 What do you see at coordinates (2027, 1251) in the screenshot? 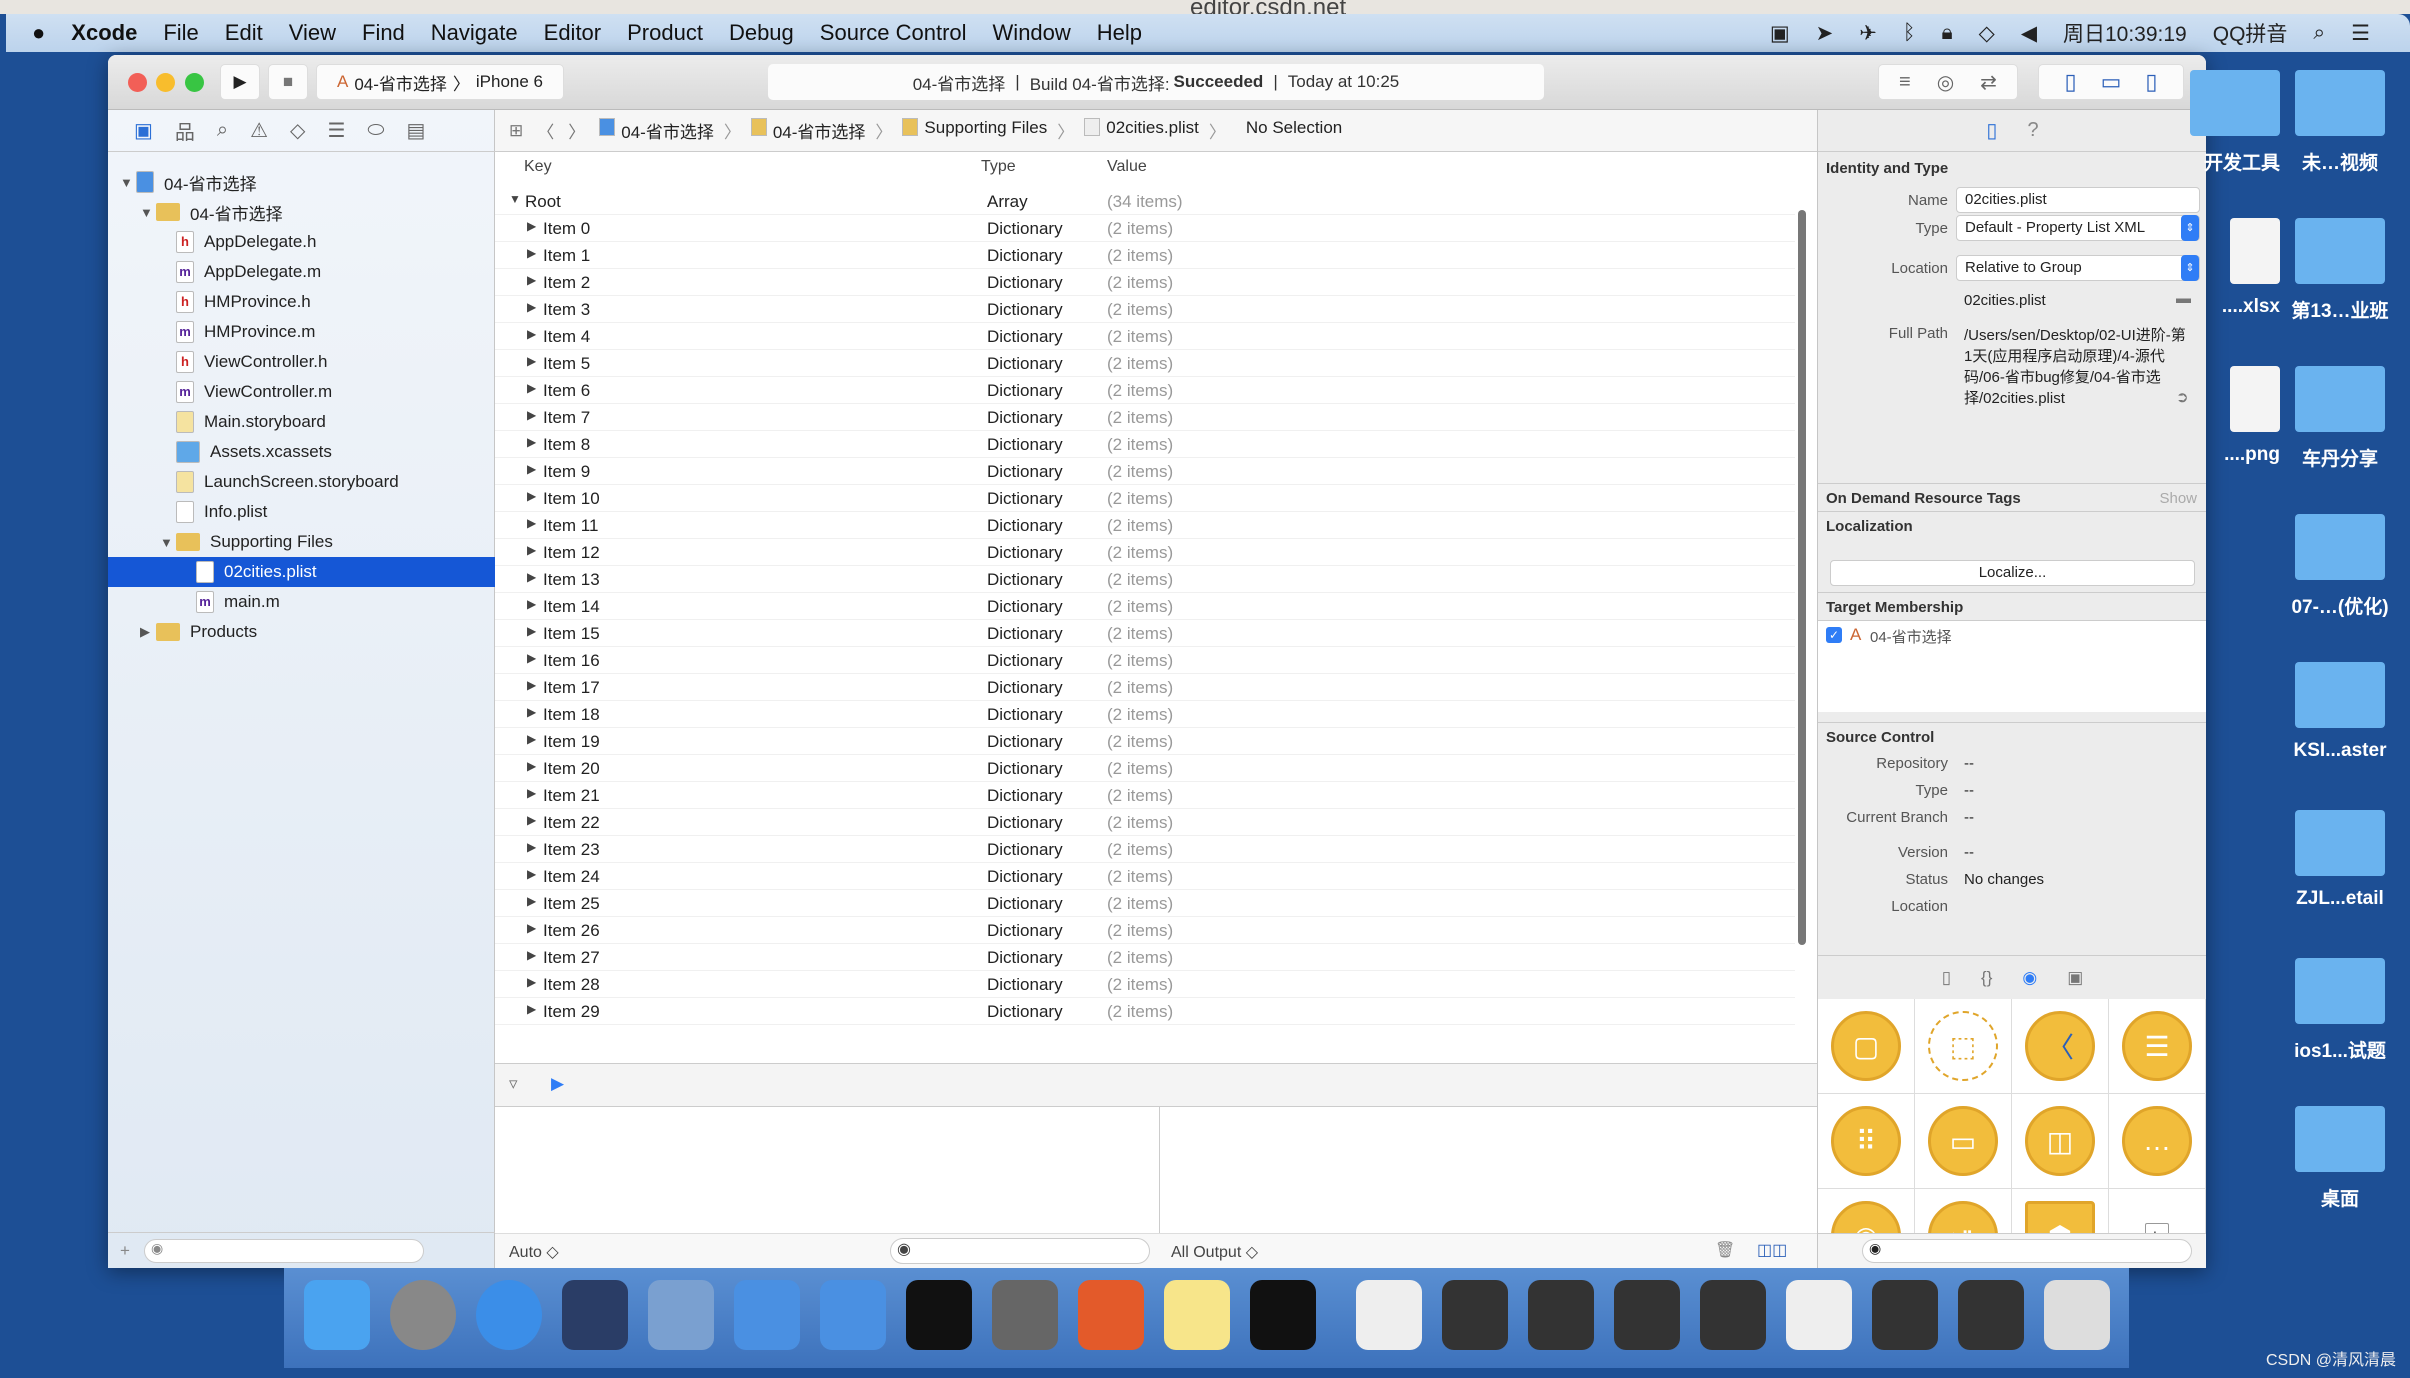
I see `library-filter-input: ◉` at bounding box center [2027, 1251].